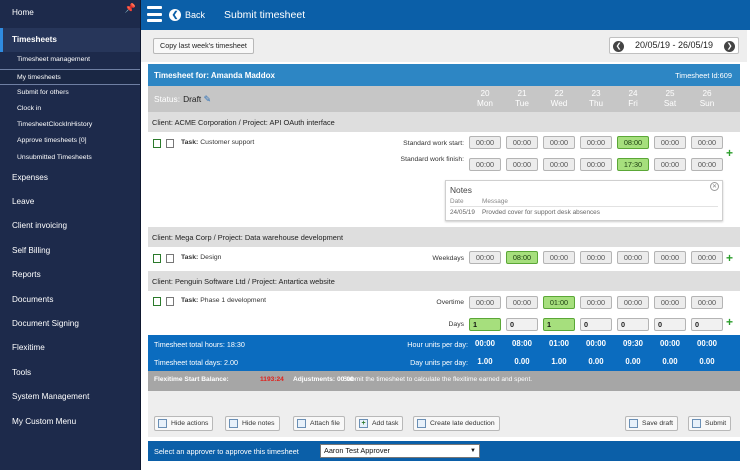 The width and height of the screenshot is (750, 470). What do you see at coordinates (710, 423) in the screenshot?
I see `submit-button: Submit` at bounding box center [710, 423].